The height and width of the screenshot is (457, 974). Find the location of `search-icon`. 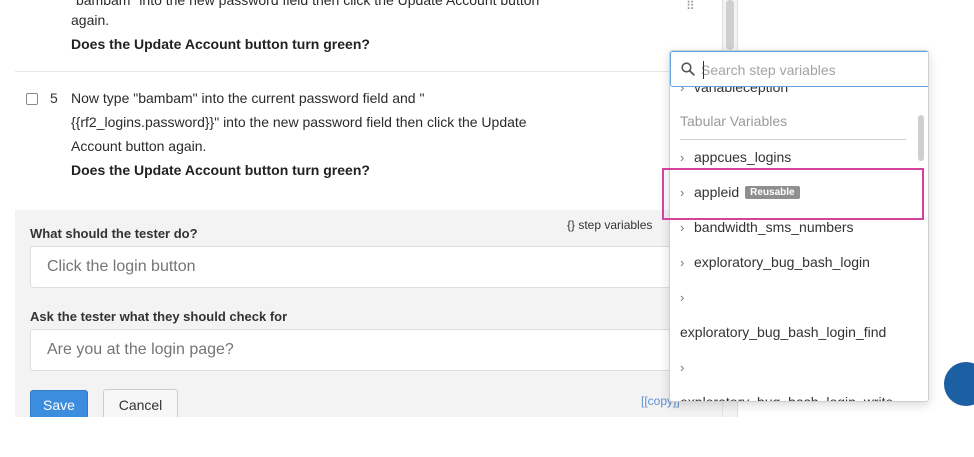

search-icon is located at coordinates (688, 69).